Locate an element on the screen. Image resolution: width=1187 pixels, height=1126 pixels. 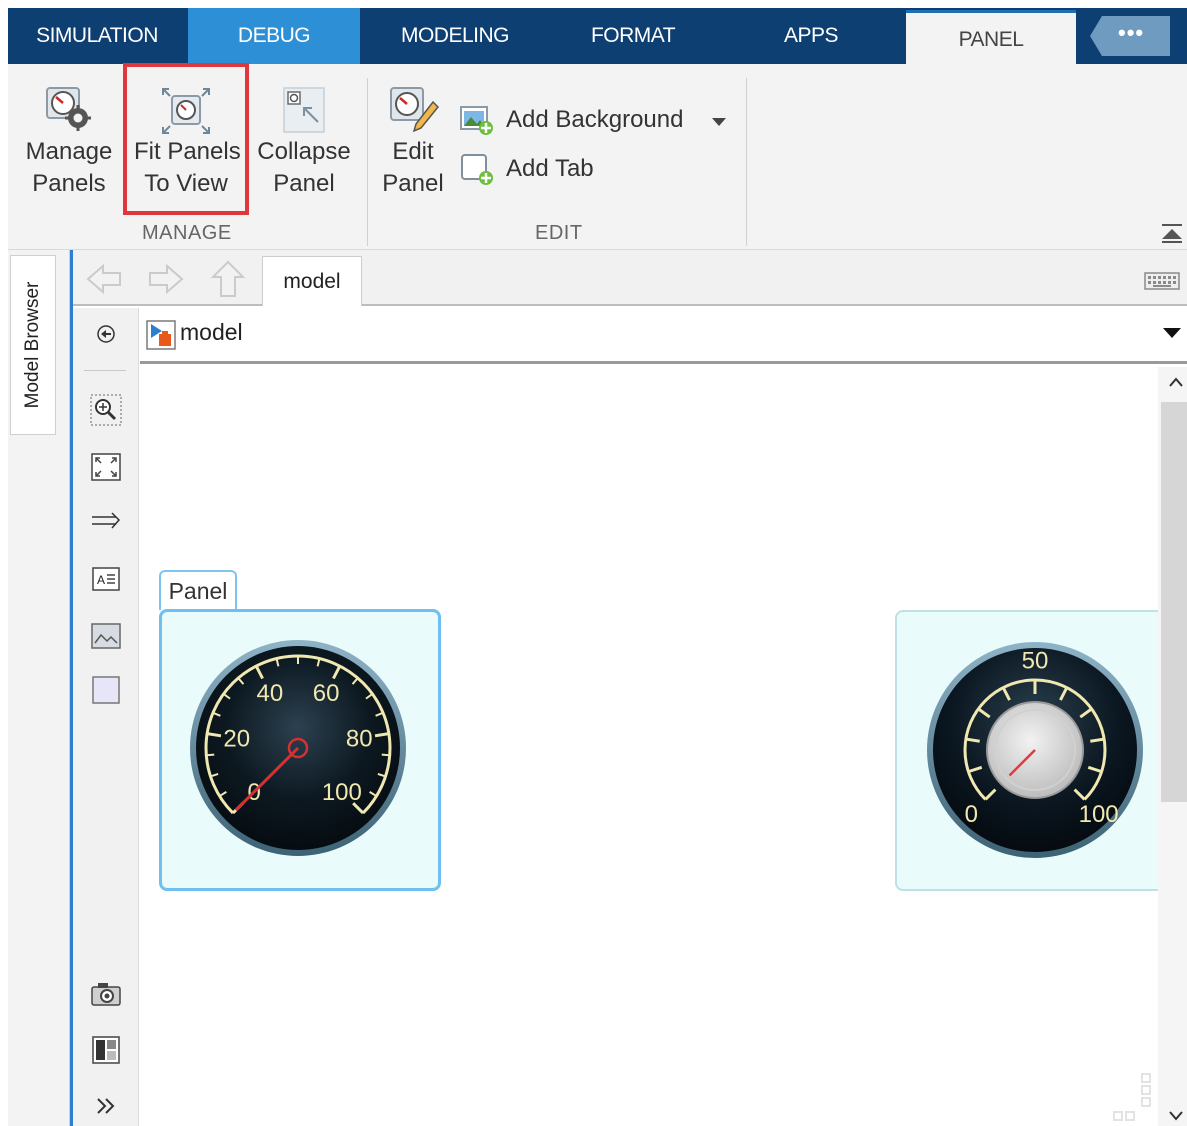
address-bar is located at coordinates (663, 336).